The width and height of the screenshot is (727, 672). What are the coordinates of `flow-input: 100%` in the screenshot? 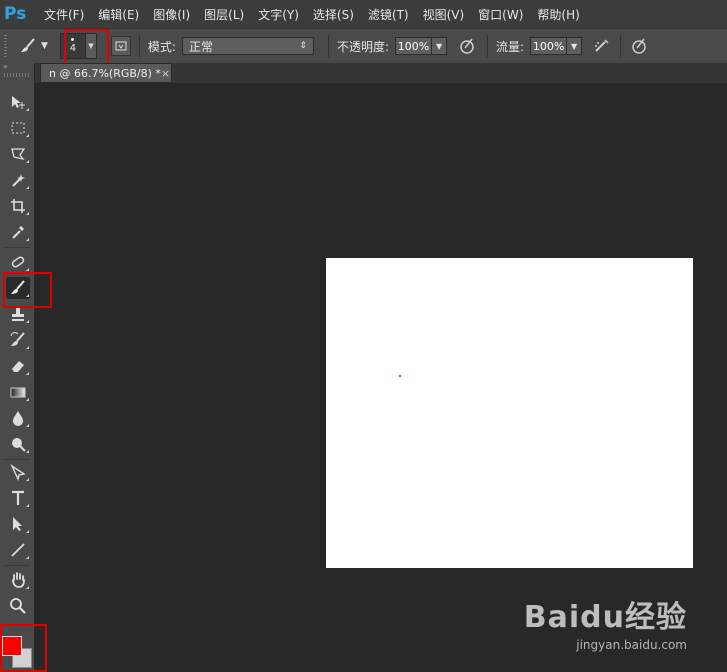 It's located at (548, 46).